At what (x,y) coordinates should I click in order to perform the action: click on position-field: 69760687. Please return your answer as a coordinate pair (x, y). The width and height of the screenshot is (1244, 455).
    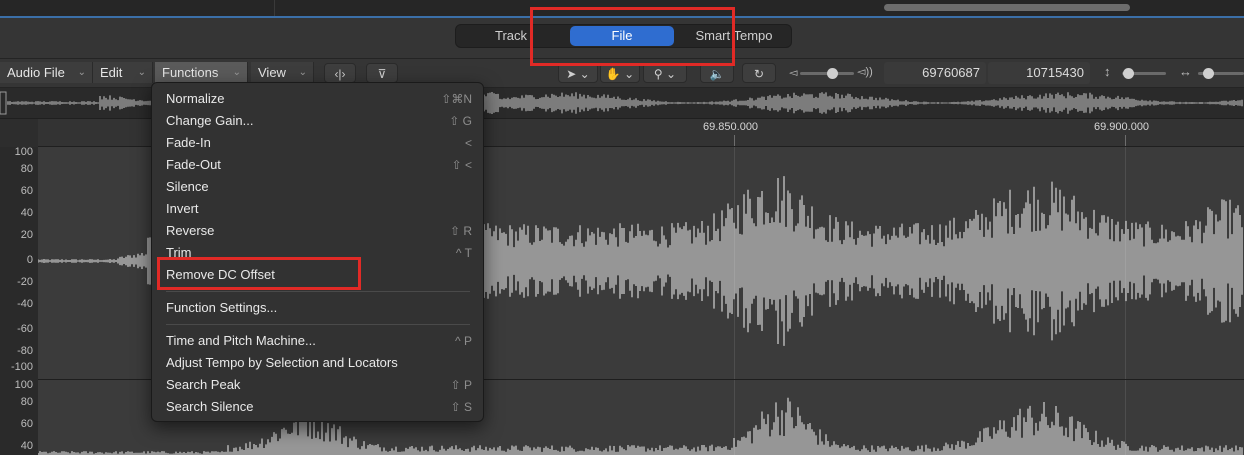
    Looking at the image, I should click on (935, 73).